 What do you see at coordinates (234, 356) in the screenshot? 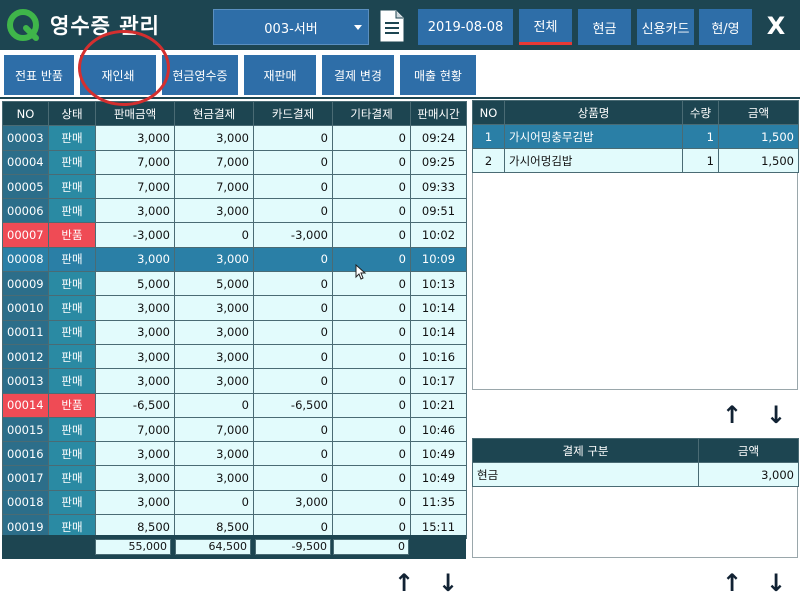
I see `table-row: 00012 판매 3,000 3,000 0 0 10:16` at bounding box center [234, 356].